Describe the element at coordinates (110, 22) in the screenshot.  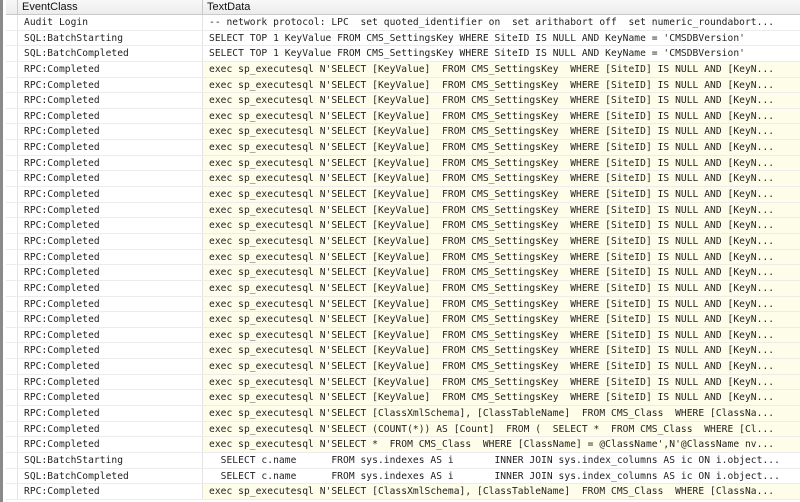
I see `cell-eventclass: Audit Login` at that location.